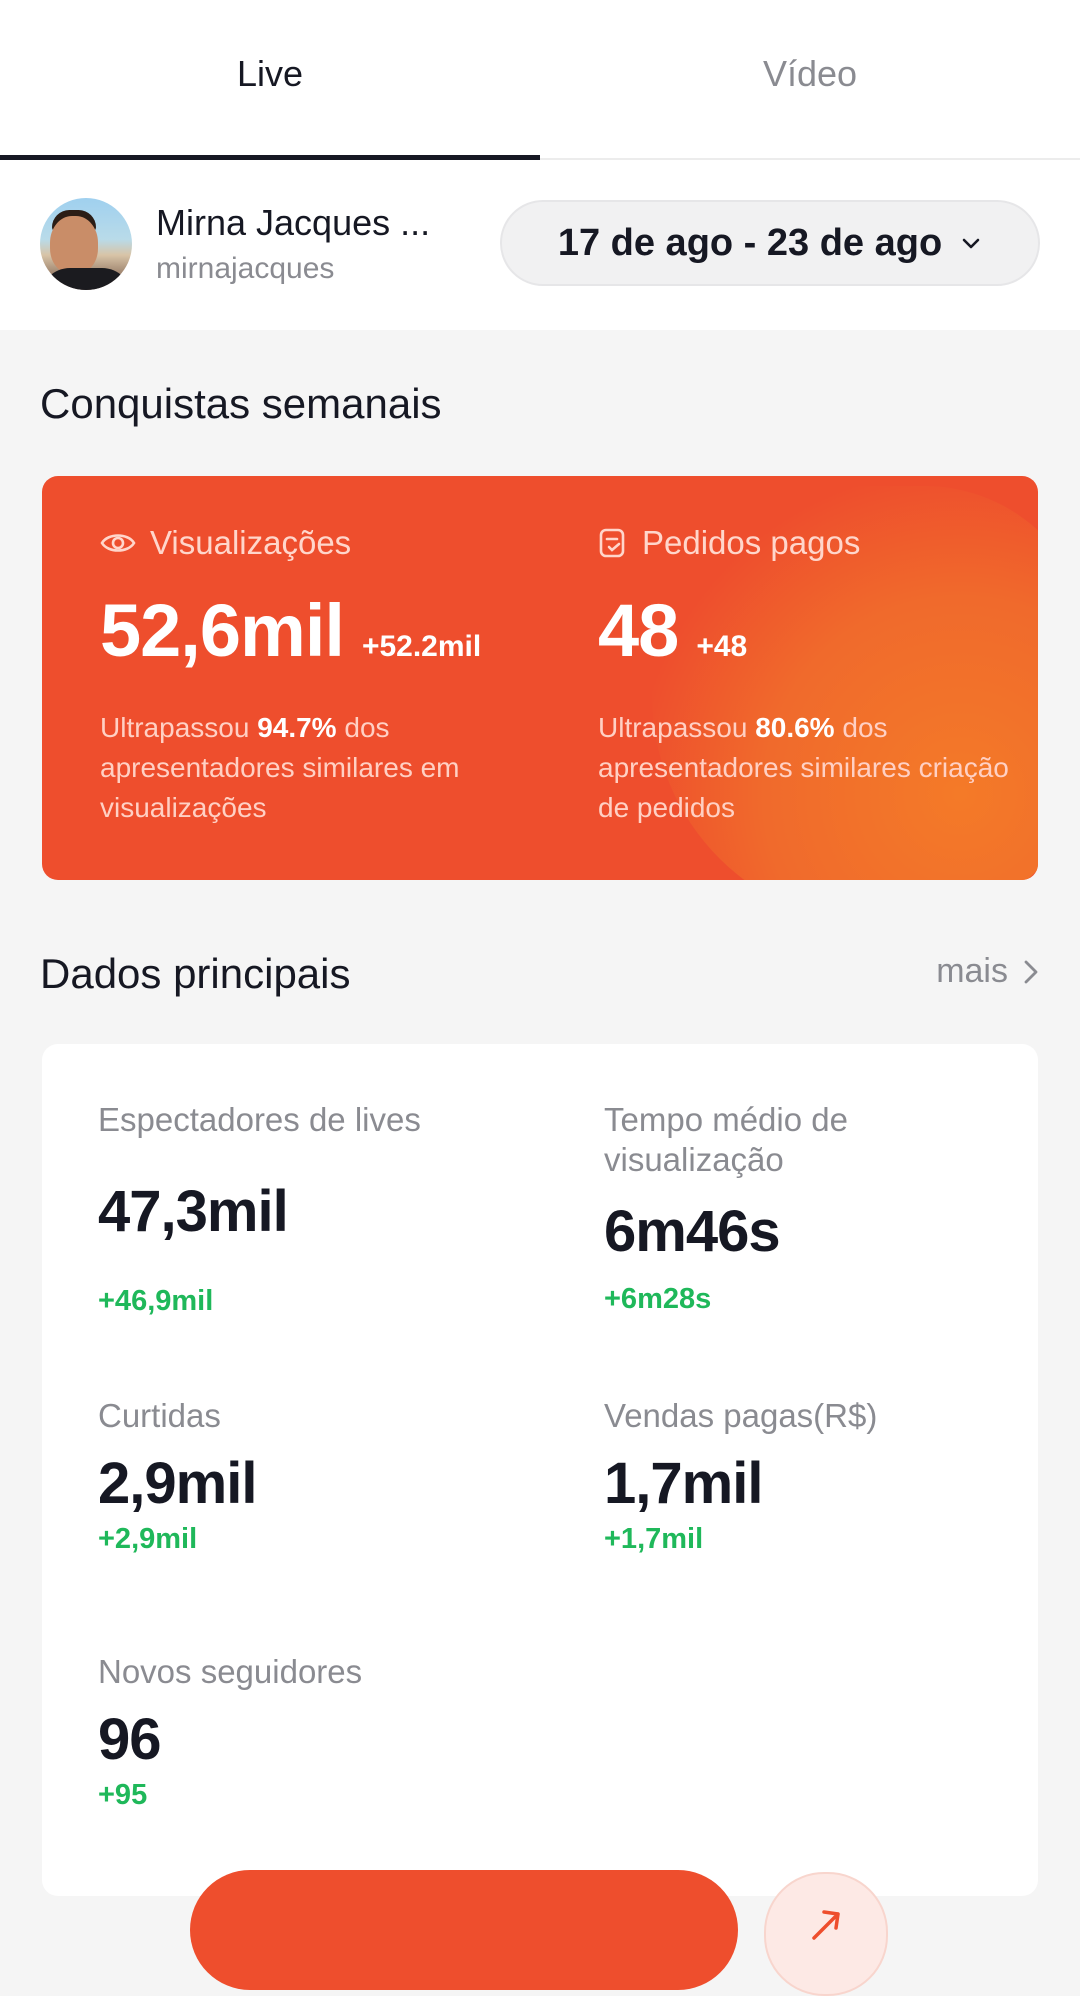 The width and height of the screenshot is (1080, 1996). What do you see at coordinates (148, 1539) in the screenshot?
I see `metric-delta: +2,9mil` at bounding box center [148, 1539].